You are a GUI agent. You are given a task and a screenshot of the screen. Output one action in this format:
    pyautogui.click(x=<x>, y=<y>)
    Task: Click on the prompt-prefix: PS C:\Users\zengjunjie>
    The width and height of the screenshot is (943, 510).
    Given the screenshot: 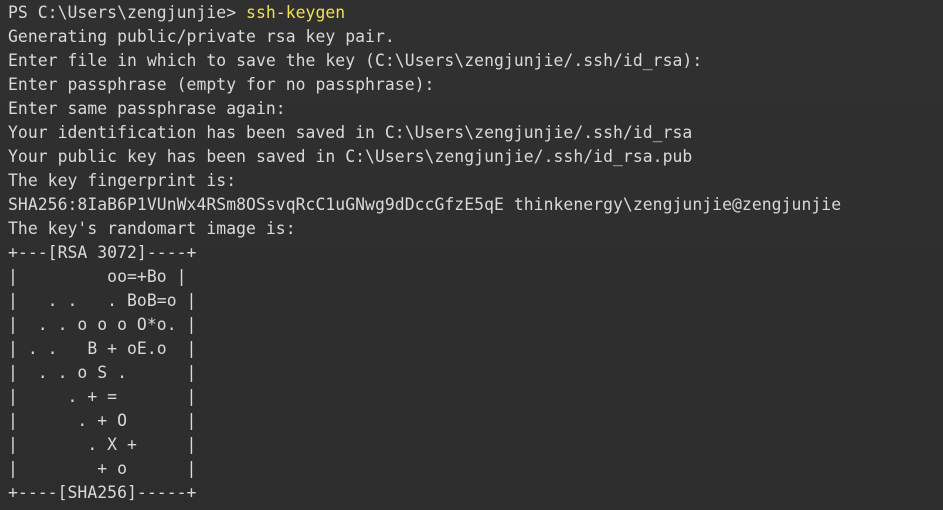 What is the action you would take?
    pyautogui.click(x=127, y=12)
    